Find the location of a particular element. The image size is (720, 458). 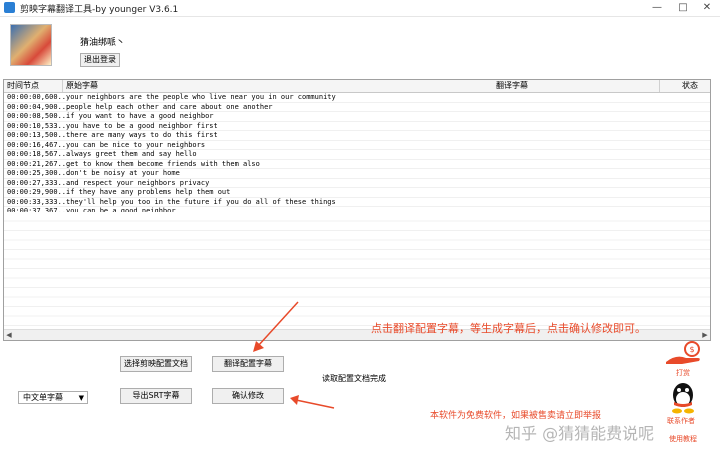

select-config-button: 选择剪映配置文档 is located at coordinates (156, 364).